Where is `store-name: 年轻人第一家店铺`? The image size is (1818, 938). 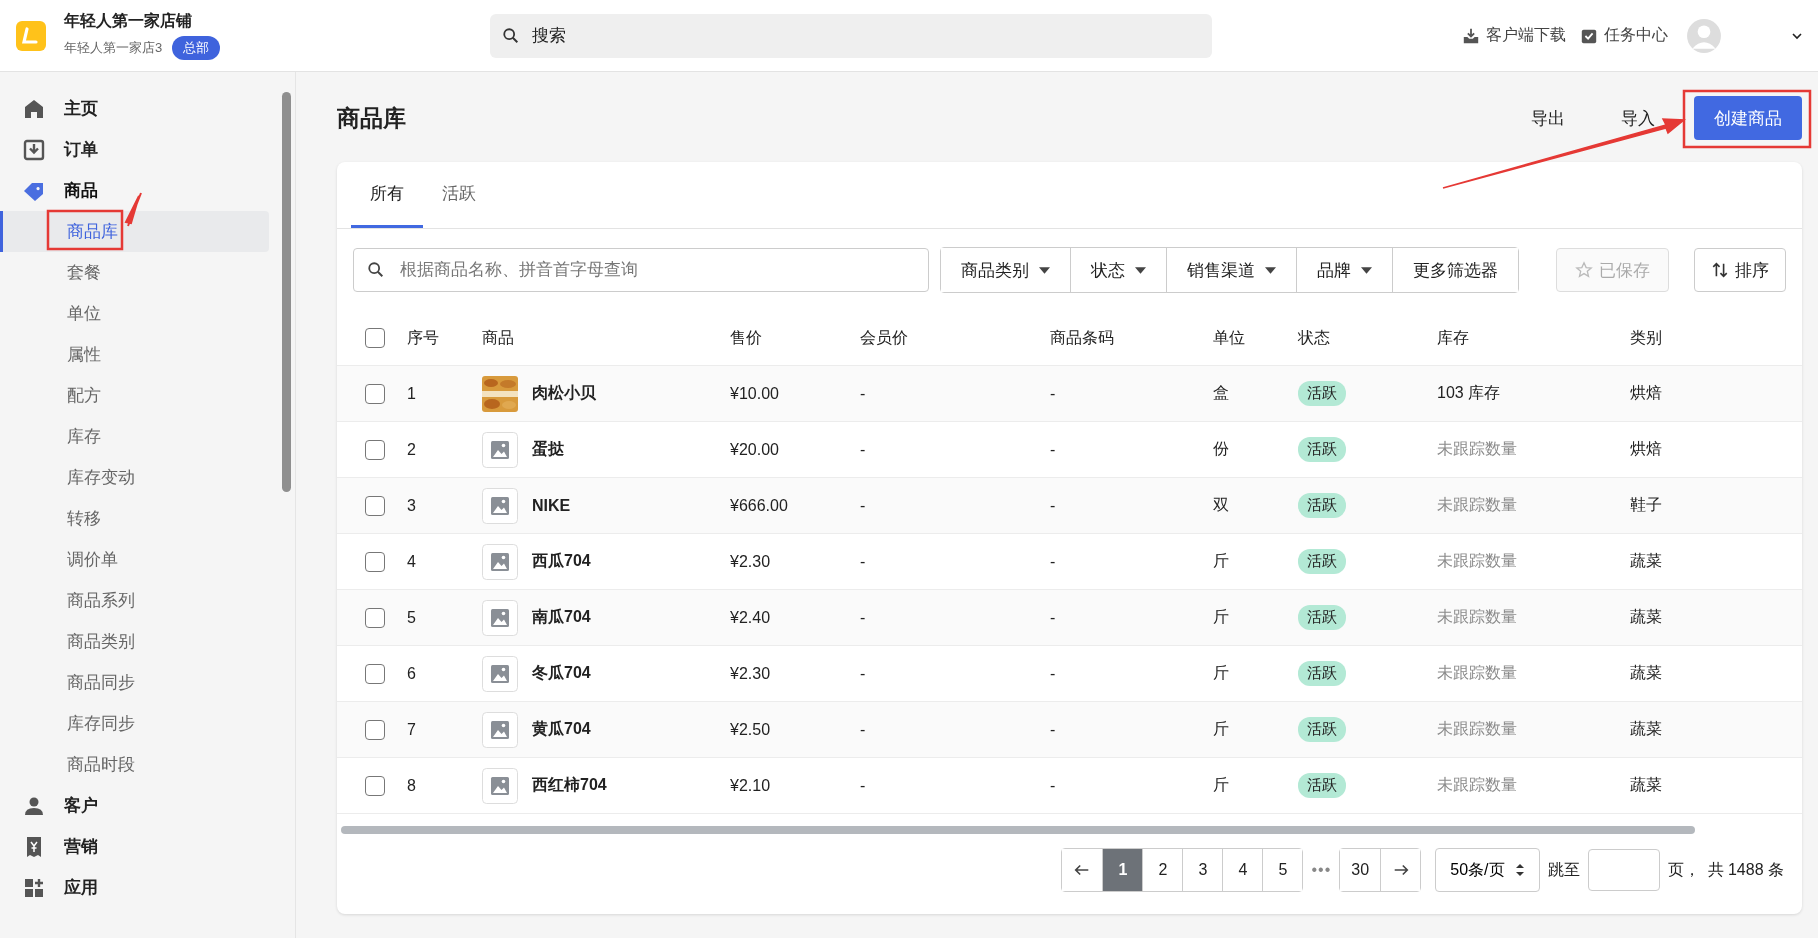 store-name: 年轻人第一家店铺 is located at coordinates (128, 21).